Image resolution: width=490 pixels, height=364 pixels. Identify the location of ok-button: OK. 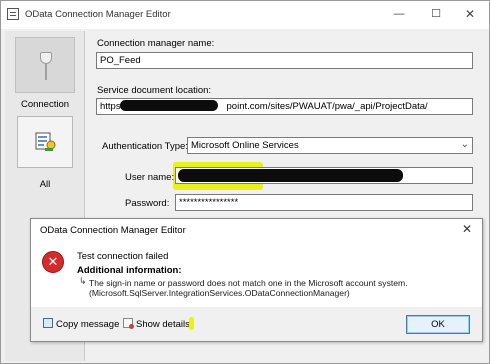
(438, 324).